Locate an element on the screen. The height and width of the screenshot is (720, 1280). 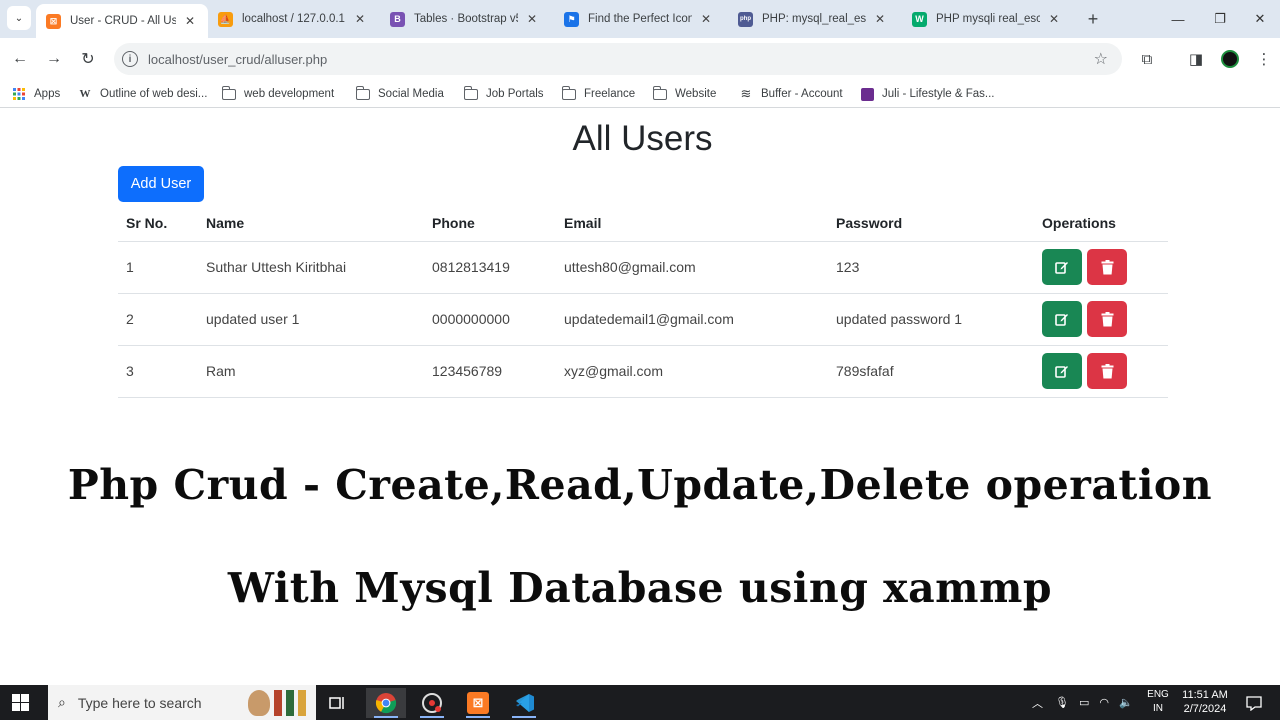
profile-avatar is located at coordinates (1230, 59).